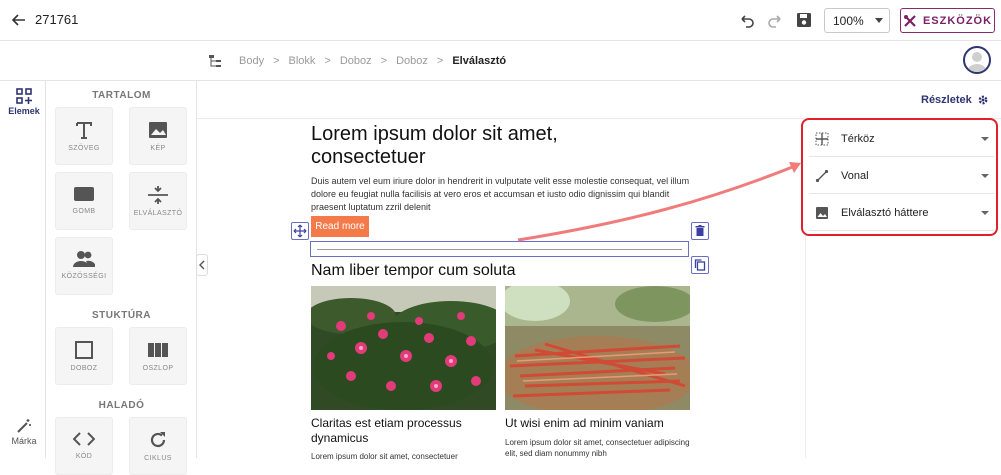 This screenshot has height=475, width=1001. What do you see at coordinates (804, 20) in the screenshot?
I see `save-icon` at bounding box center [804, 20].